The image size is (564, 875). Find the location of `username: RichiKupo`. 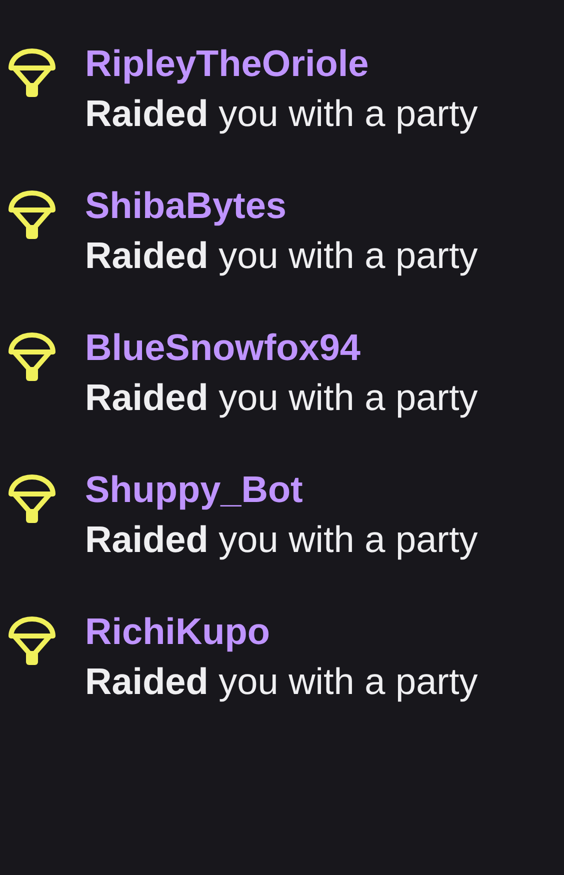

username: RichiKupo is located at coordinates (177, 632).